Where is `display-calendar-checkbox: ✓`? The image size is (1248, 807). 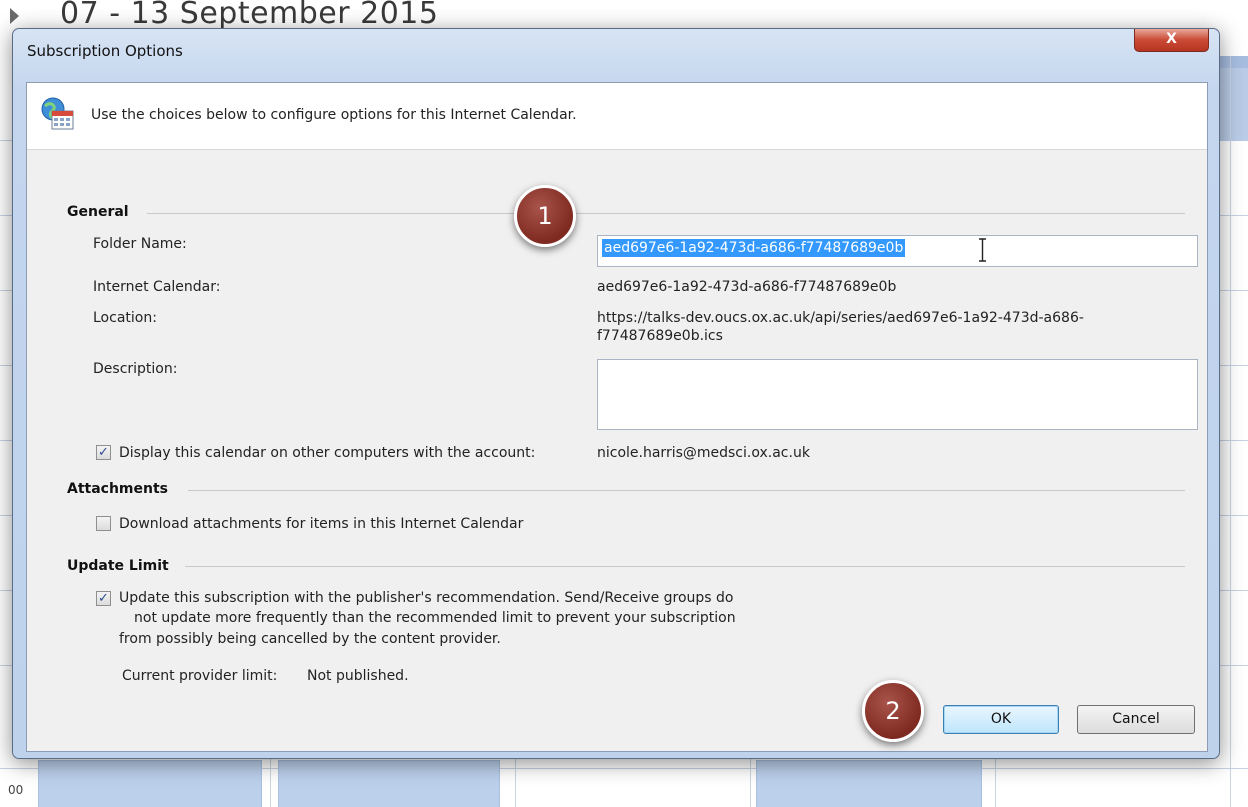 display-calendar-checkbox: ✓ is located at coordinates (103, 452).